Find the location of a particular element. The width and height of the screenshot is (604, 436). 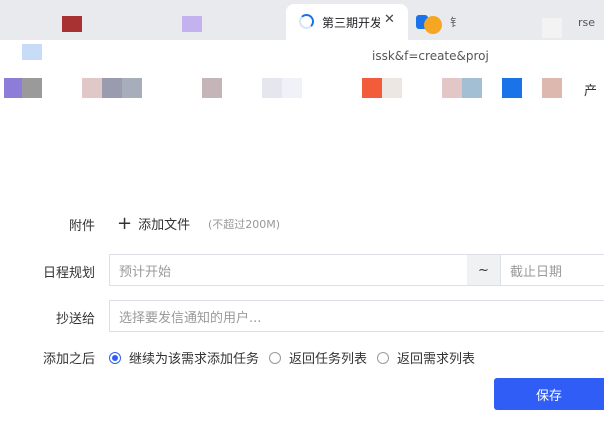

end-date-placeholder: 截止日期 is located at coordinates (536, 272).